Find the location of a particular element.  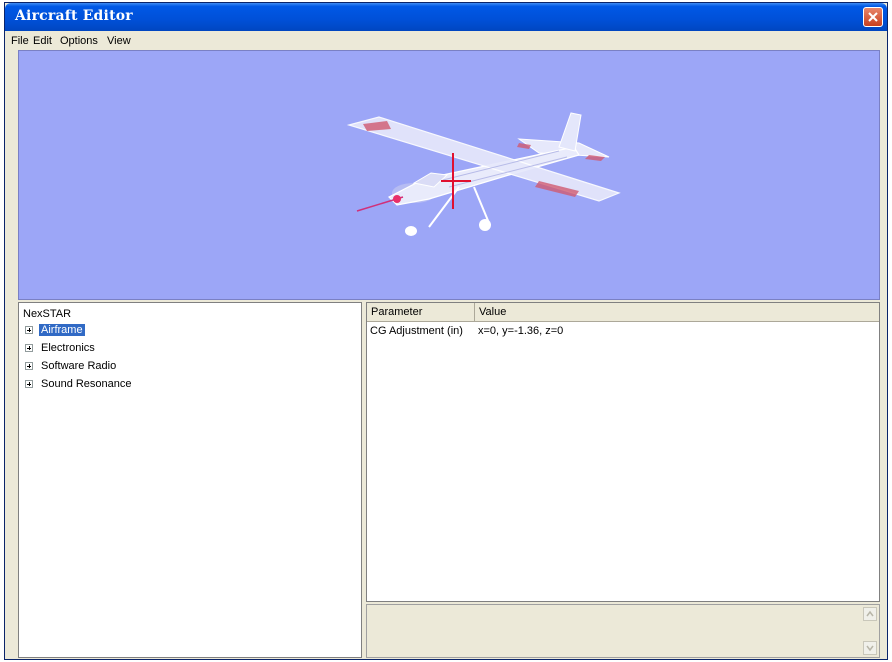

description-panel is located at coordinates (623, 631).